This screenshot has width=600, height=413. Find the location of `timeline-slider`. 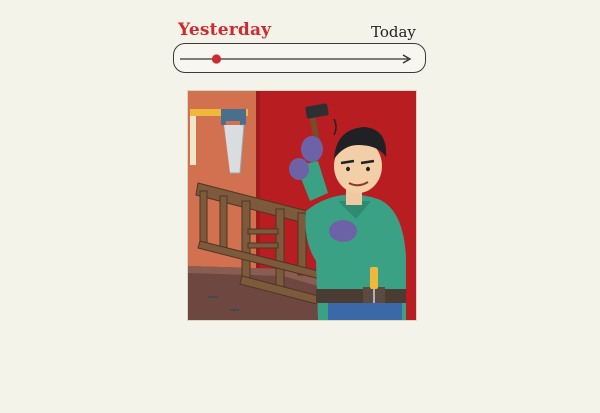

timeline-slider is located at coordinates (299, 58).